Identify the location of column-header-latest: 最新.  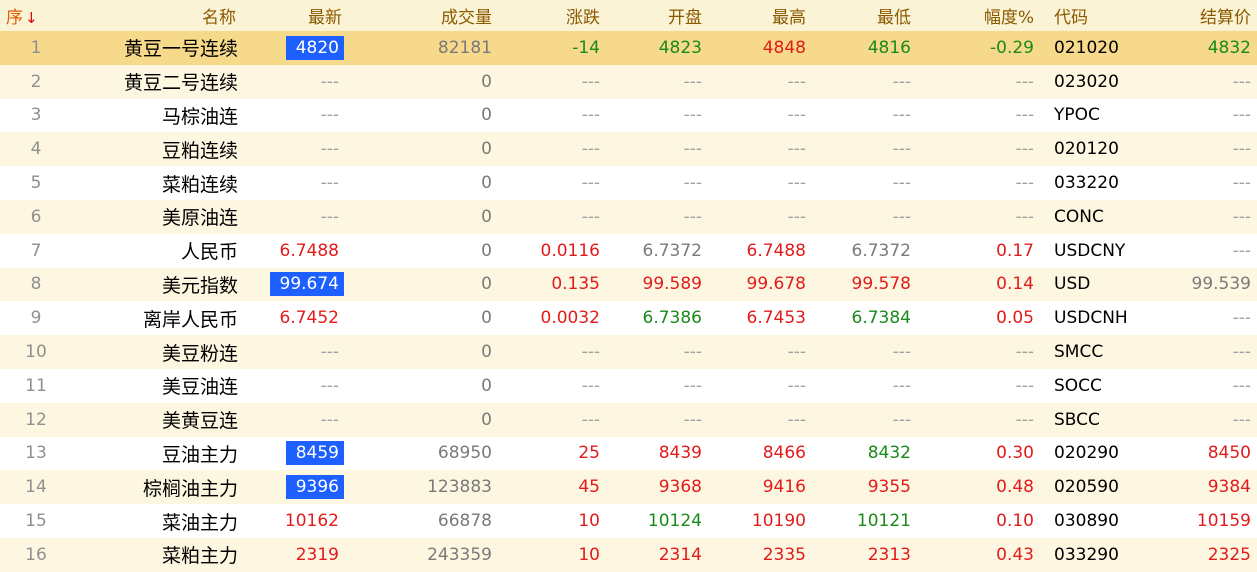
(295, 15).